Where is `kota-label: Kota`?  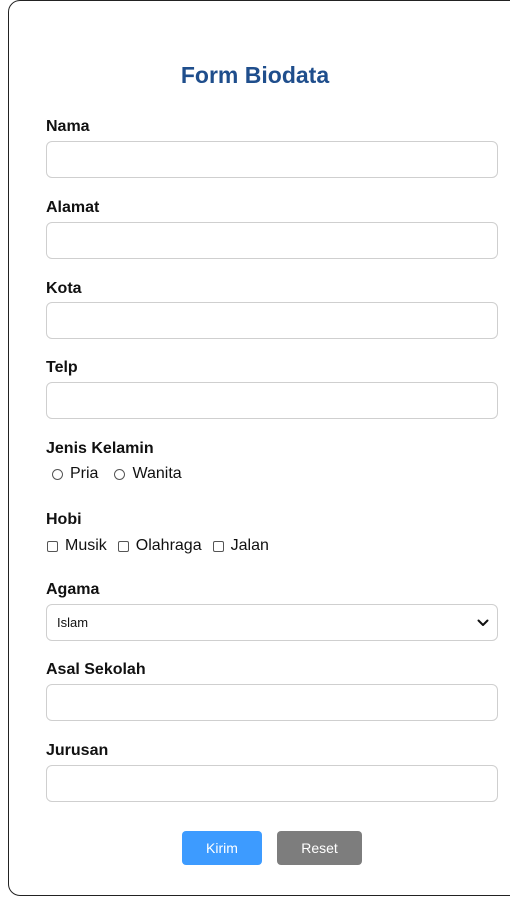
kota-label: Kota is located at coordinates (64, 288).